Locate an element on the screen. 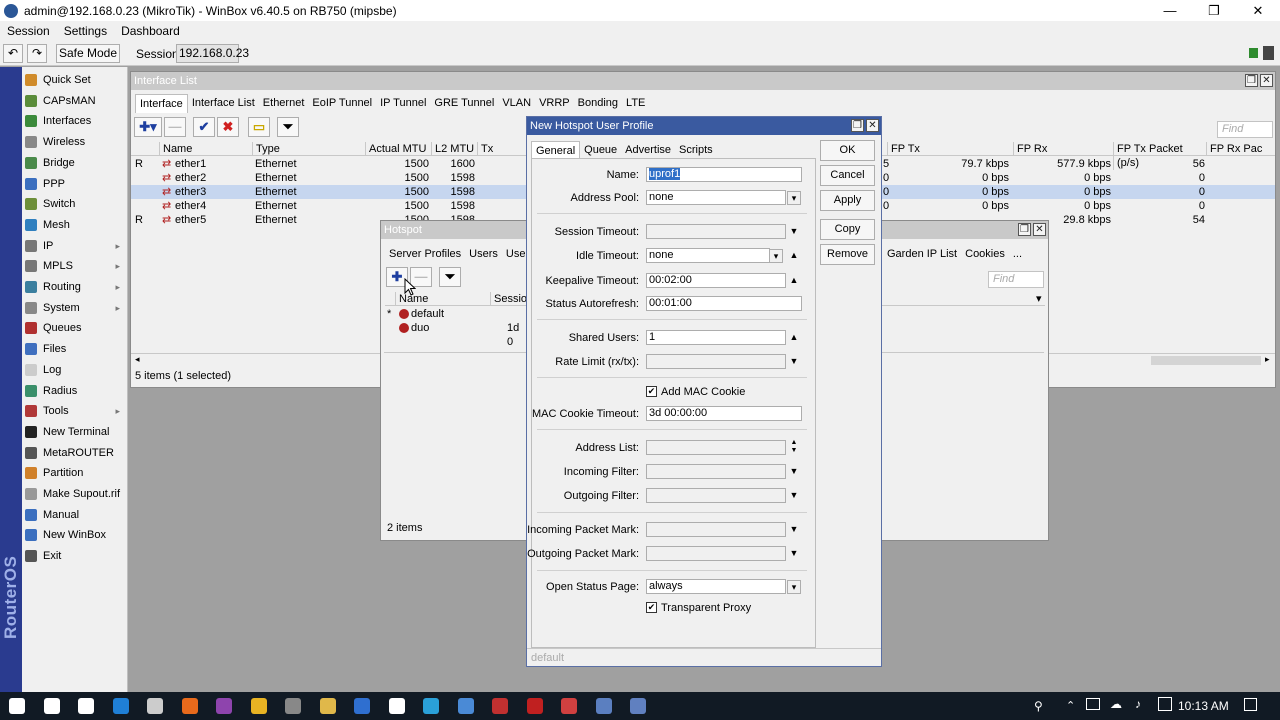 This screenshot has height=720, width=1280. session-timeout-input is located at coordinates (716, 231).